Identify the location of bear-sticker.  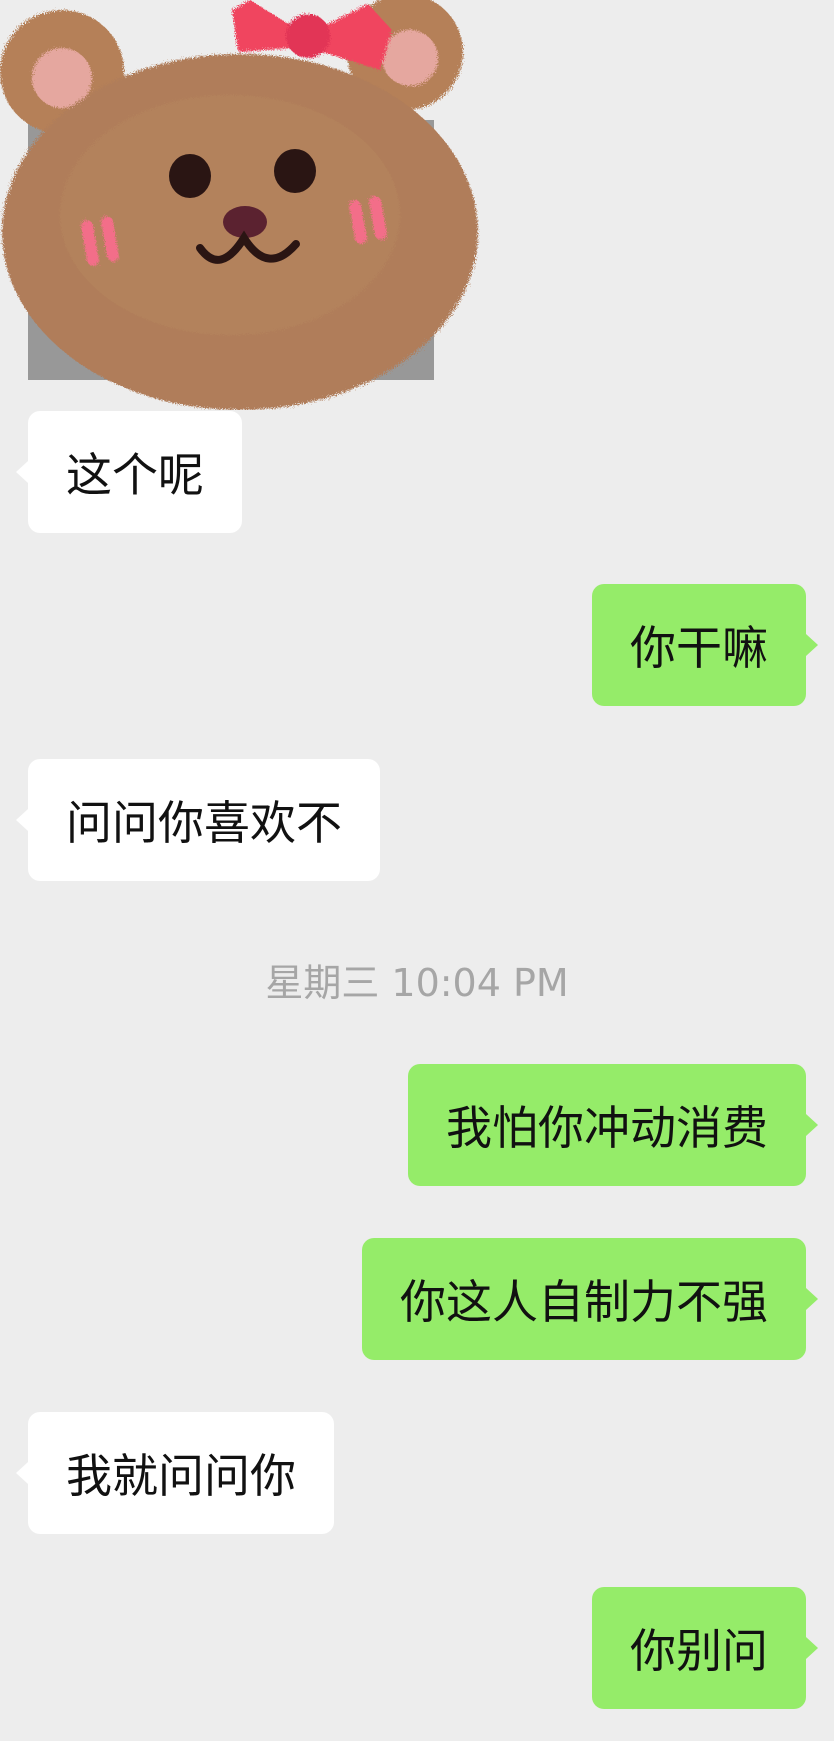
(240, 205).